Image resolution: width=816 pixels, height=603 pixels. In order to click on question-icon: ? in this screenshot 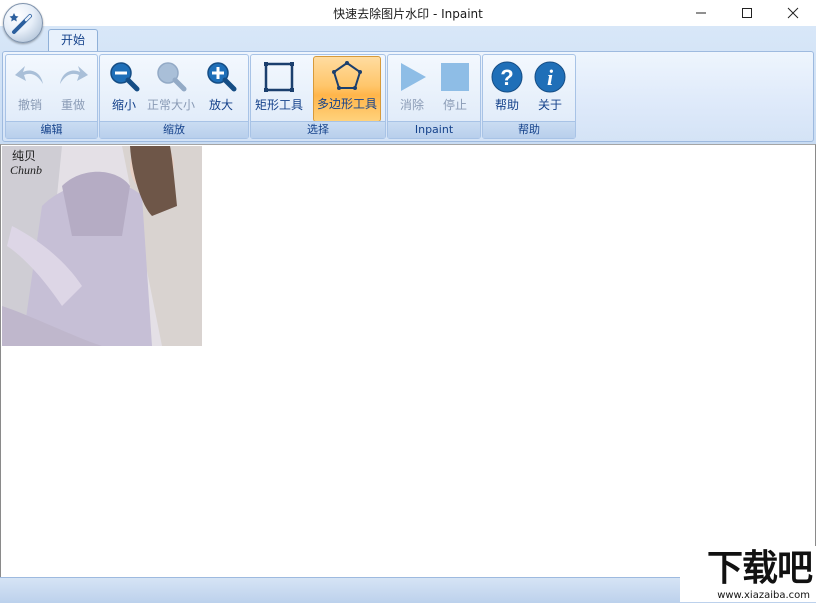, I will do `click(507, 77)`.